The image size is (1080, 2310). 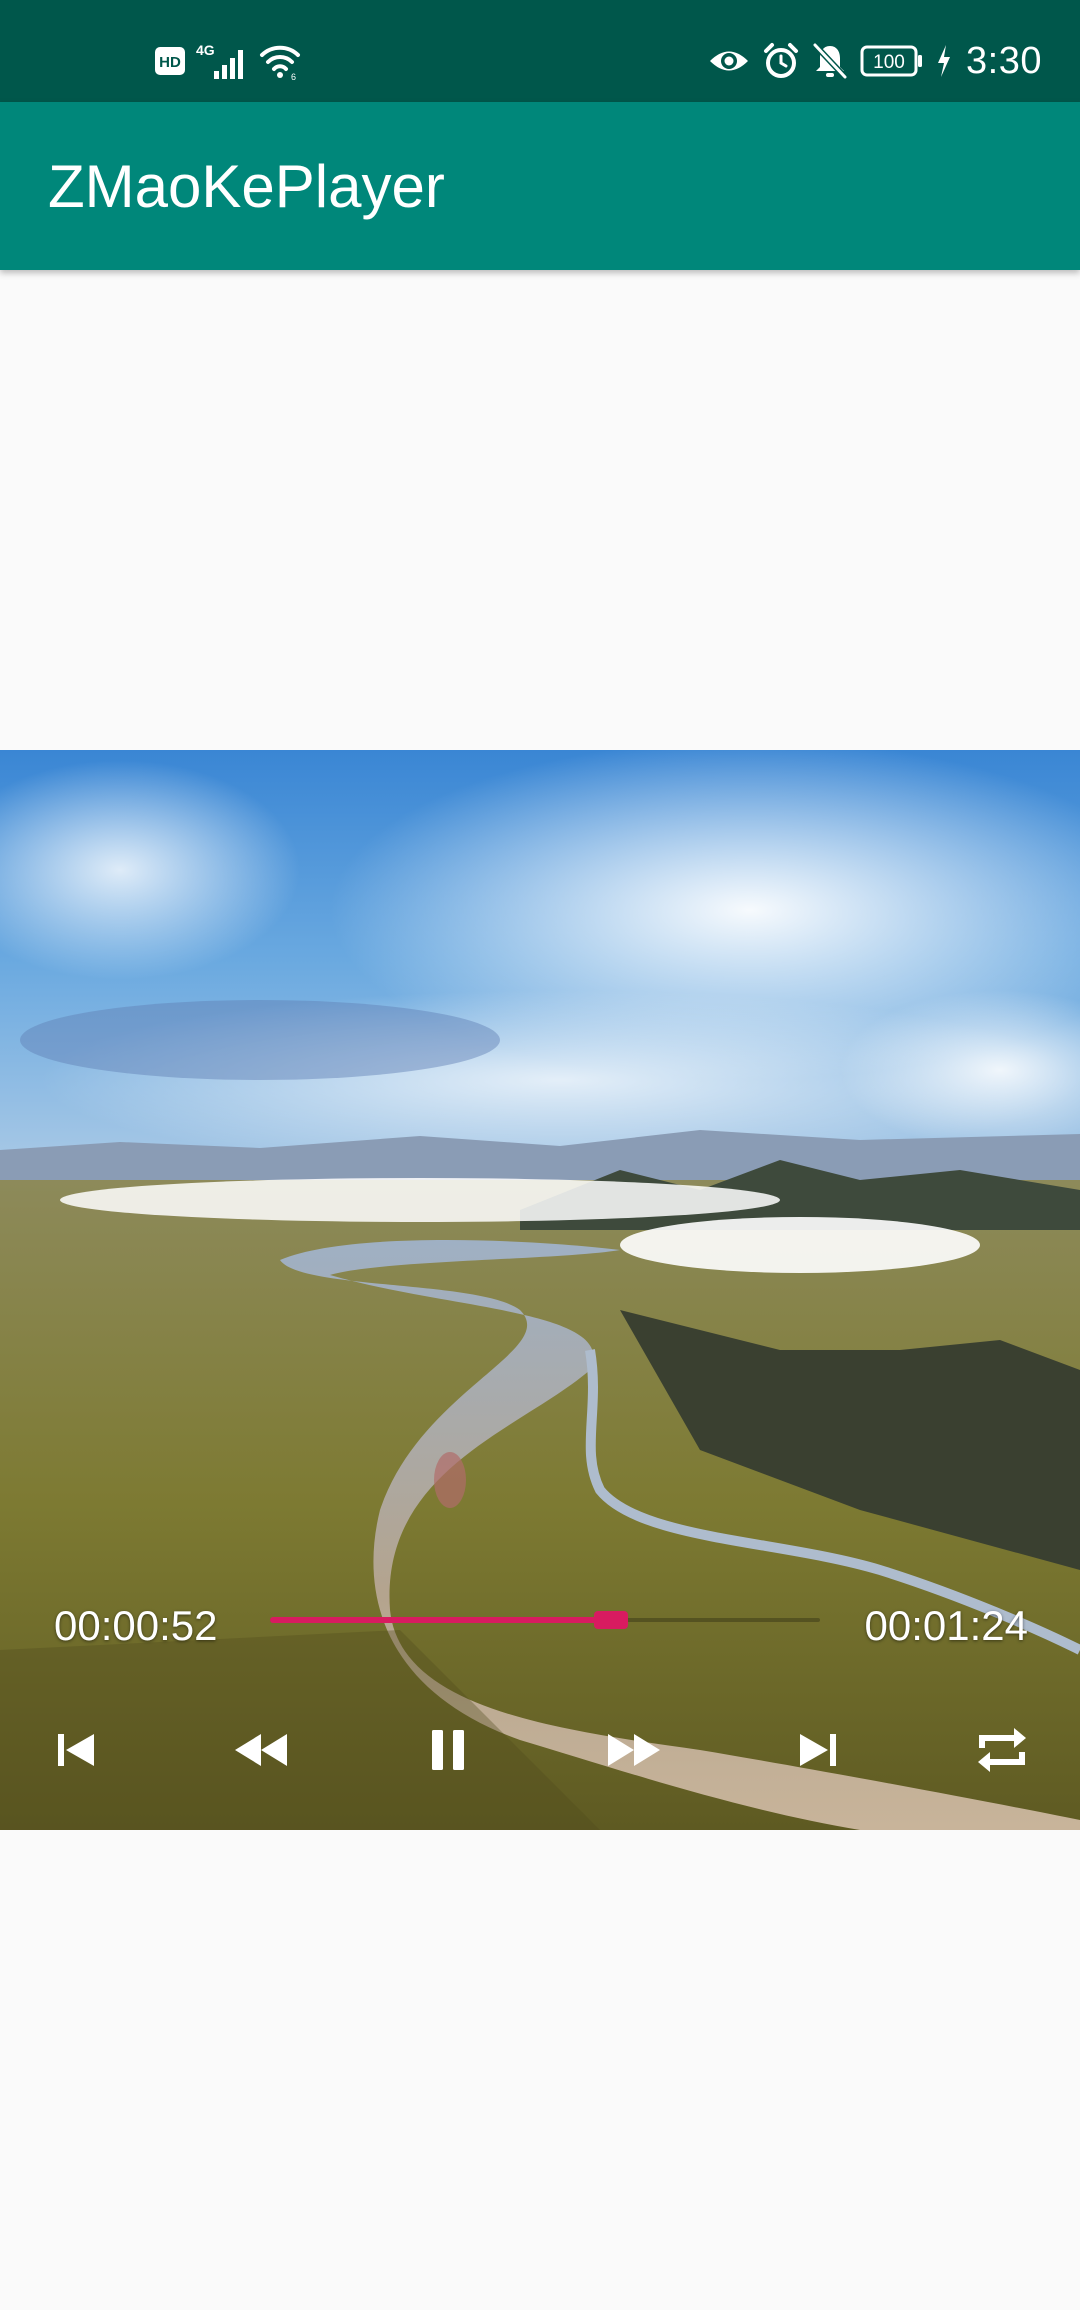 What do you see at coordinates (830, 61) in the screenshot?
I see `bell-off-icon` at bounding box center [830, 61].